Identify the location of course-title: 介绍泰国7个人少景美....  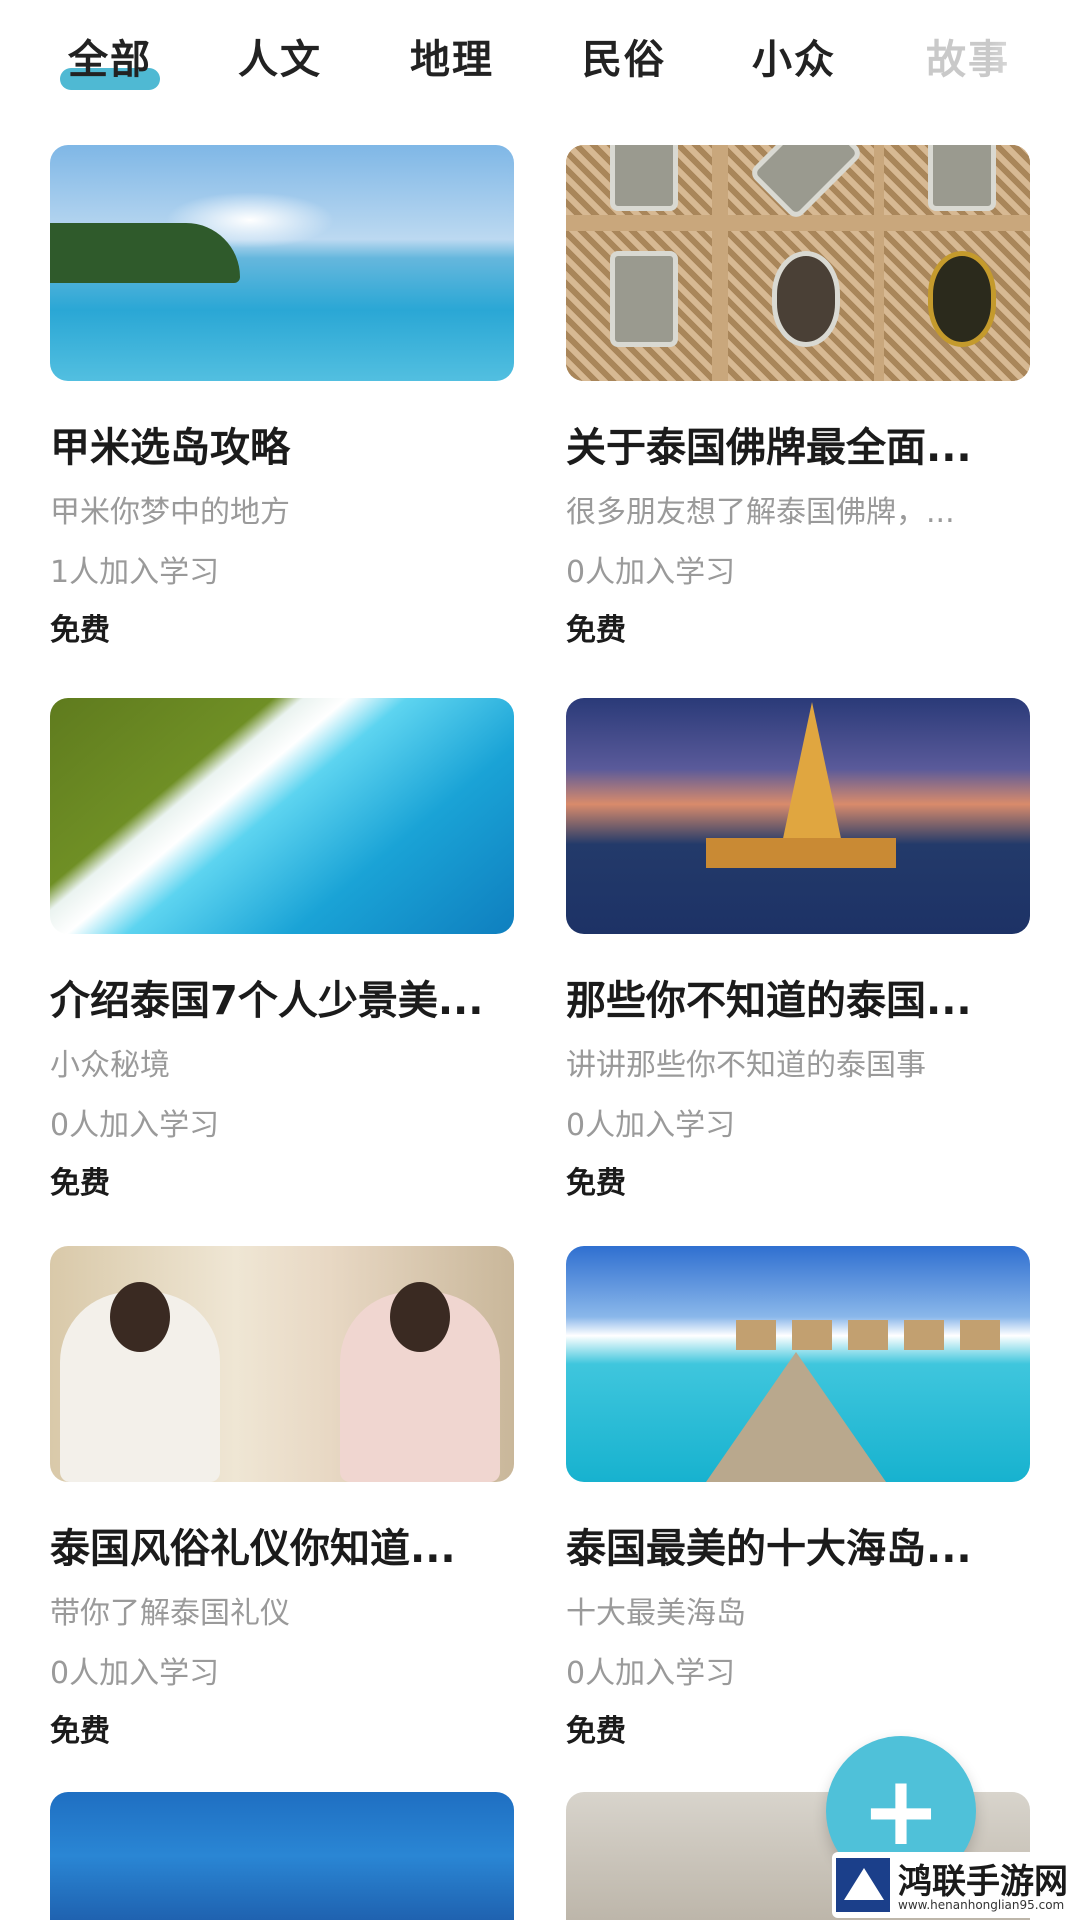
(267, 1001).